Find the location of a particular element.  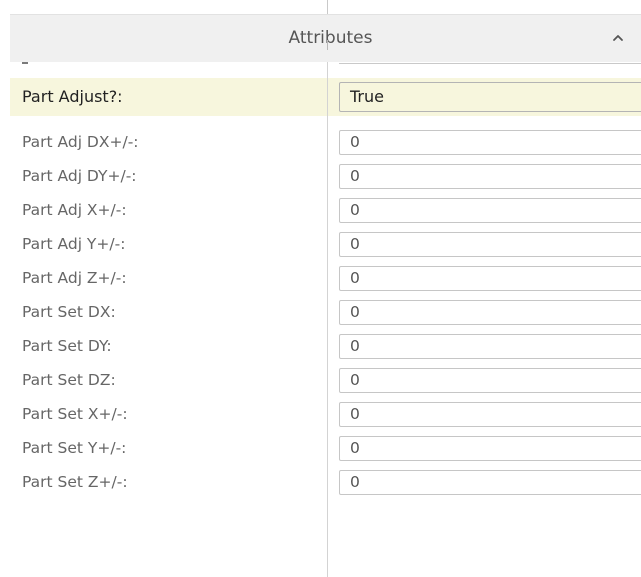

attribute-label: Part Adj Y+/-: is located at coordinates (74, 244).